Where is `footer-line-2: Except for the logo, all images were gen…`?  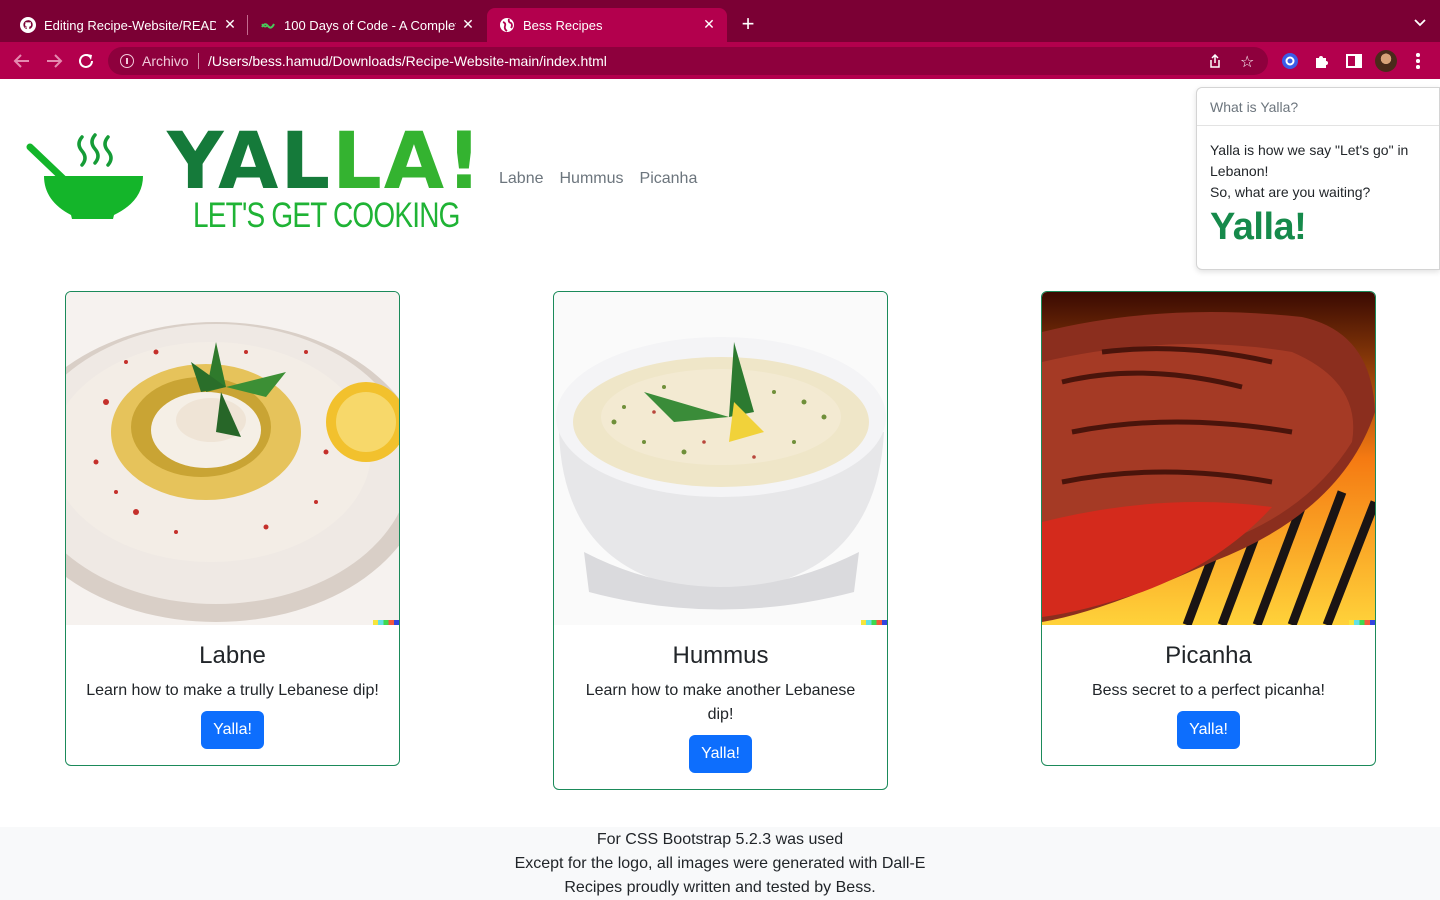 footer-line-2: Except for the logo, all images were gen… is located at coordinates (720, 863).